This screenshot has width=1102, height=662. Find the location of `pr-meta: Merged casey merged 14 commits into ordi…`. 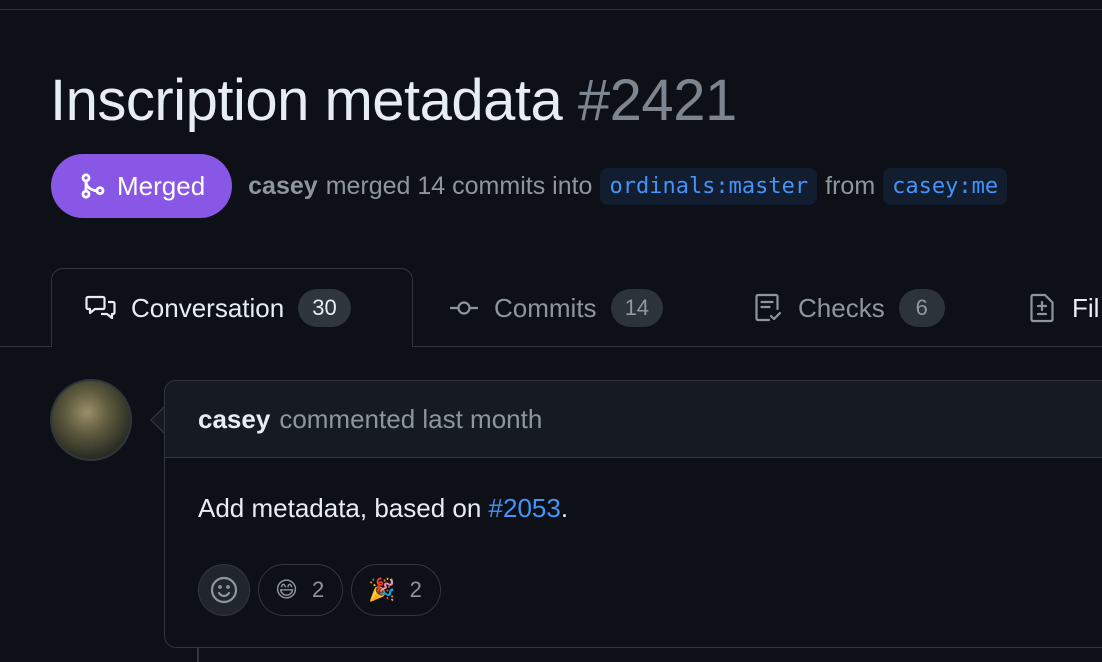

pr-meta: Merged casey merged 14 commits into ordi… is located at coordinates (533, 186).